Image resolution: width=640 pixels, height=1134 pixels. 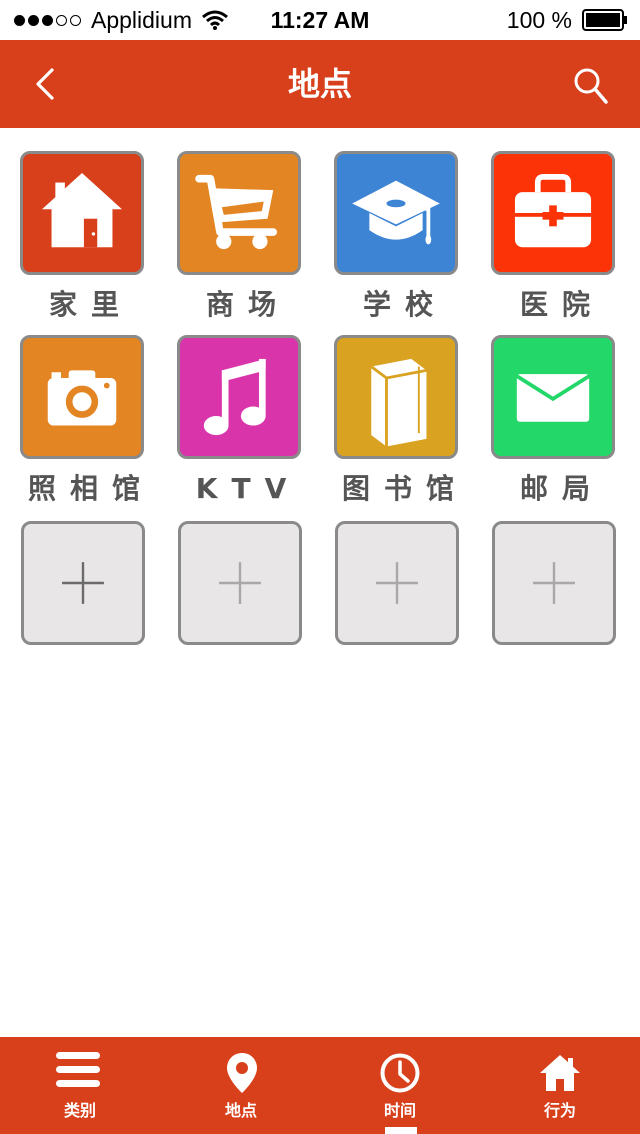 What do you see at coordinates (553, 210) in the screenshot?
I see `first-aid-kit-icon` at bounding box center [553, 210].